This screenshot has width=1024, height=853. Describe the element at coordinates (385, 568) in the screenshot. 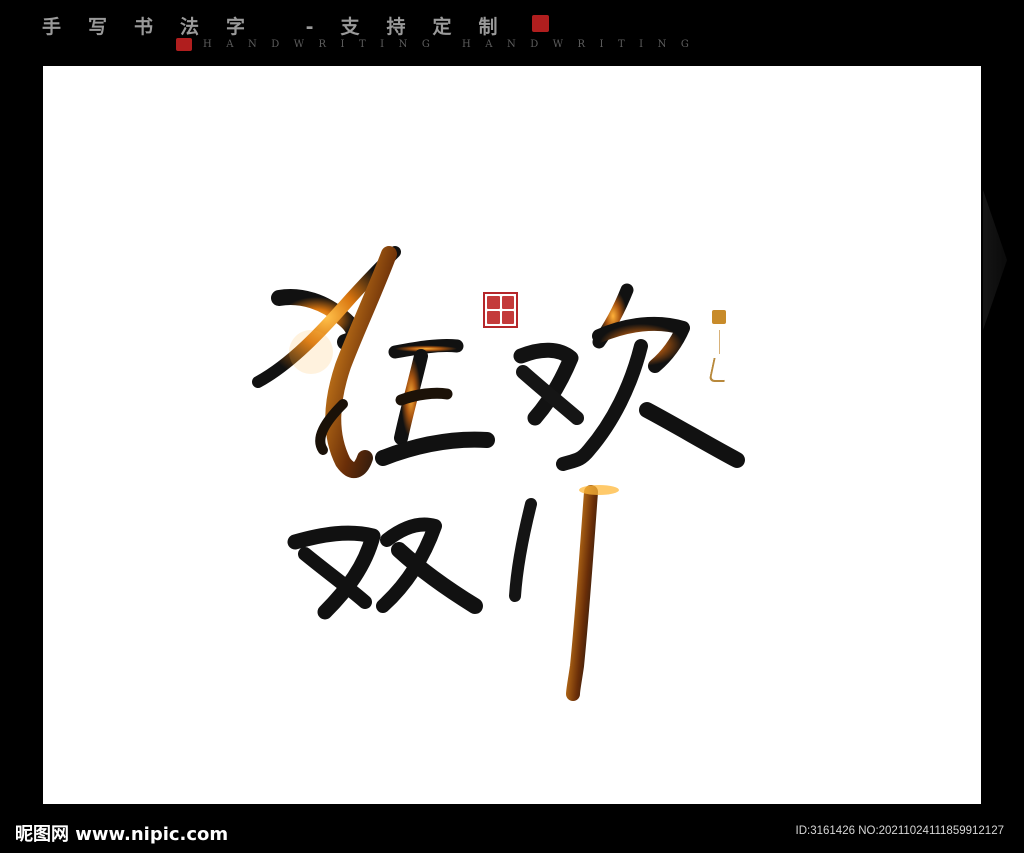

I see `character-shuang` at that location.